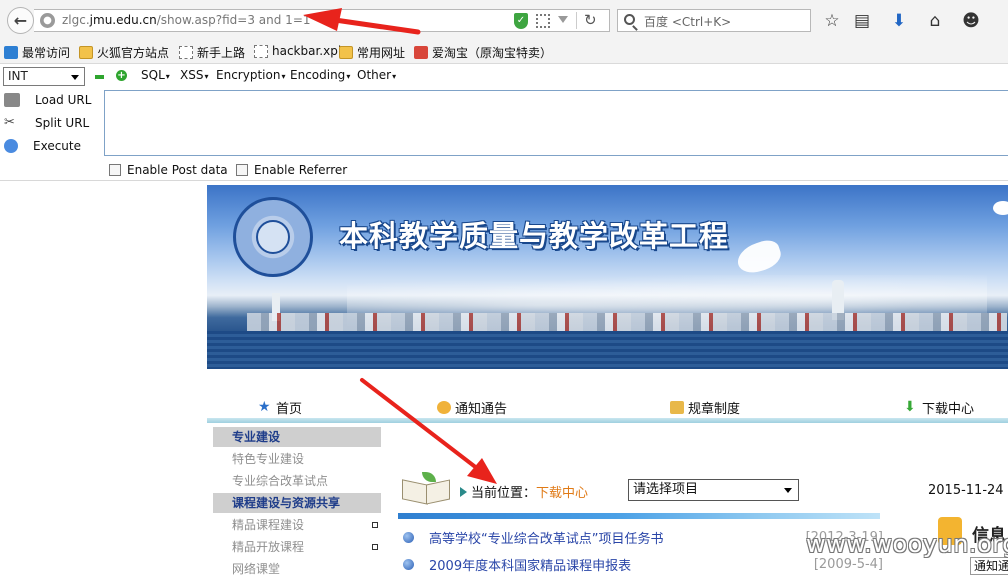 Image resolution: width=1008 pixels, height=575 pixels. Describe the element at coordinates (11, 146) in the screenshot. I see `play-icon` at that location.